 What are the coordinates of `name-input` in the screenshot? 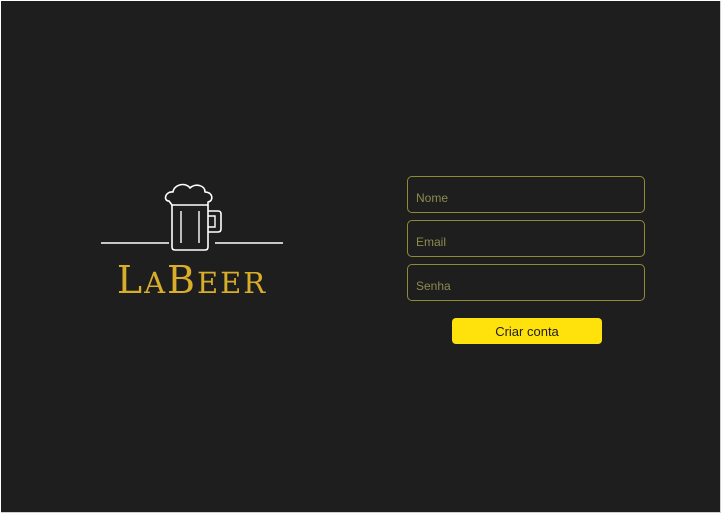 It's located at (526, 194).